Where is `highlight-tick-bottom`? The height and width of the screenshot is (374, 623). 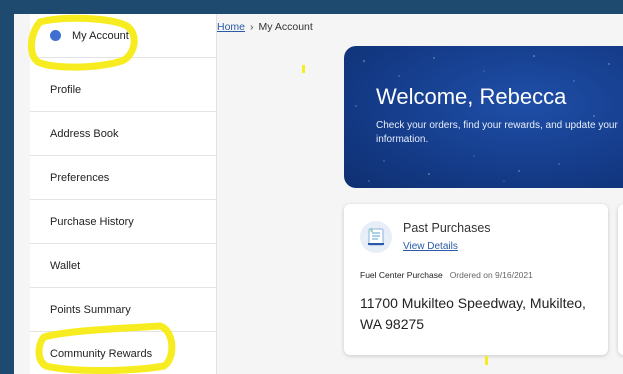
highlight-tick-bottom is located at coordinates (486, 360).